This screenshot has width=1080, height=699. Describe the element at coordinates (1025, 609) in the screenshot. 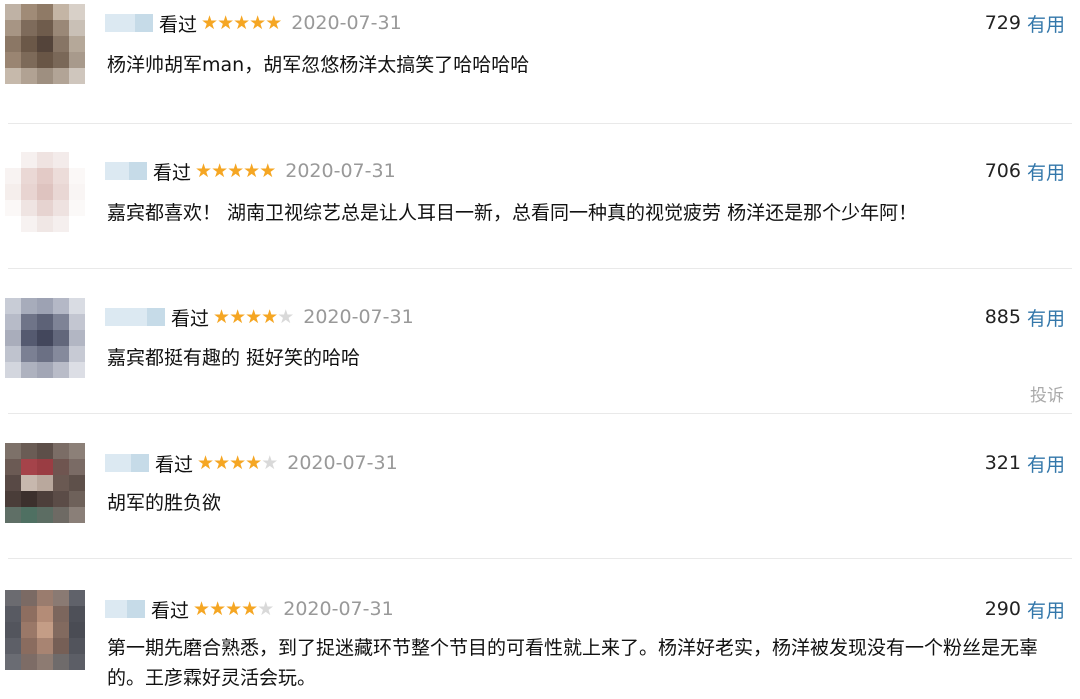

I see `vote-area: 290 有用` at that location.